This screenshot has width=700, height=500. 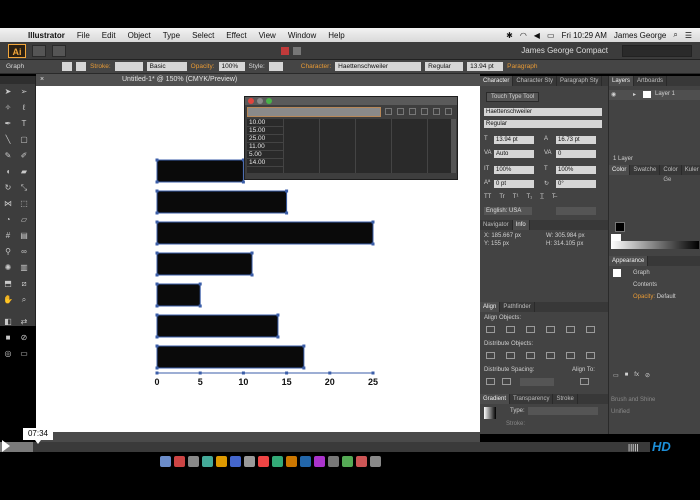 I want to click on symbol-sprayer-icon: ✺, so click(x=8, y=268).